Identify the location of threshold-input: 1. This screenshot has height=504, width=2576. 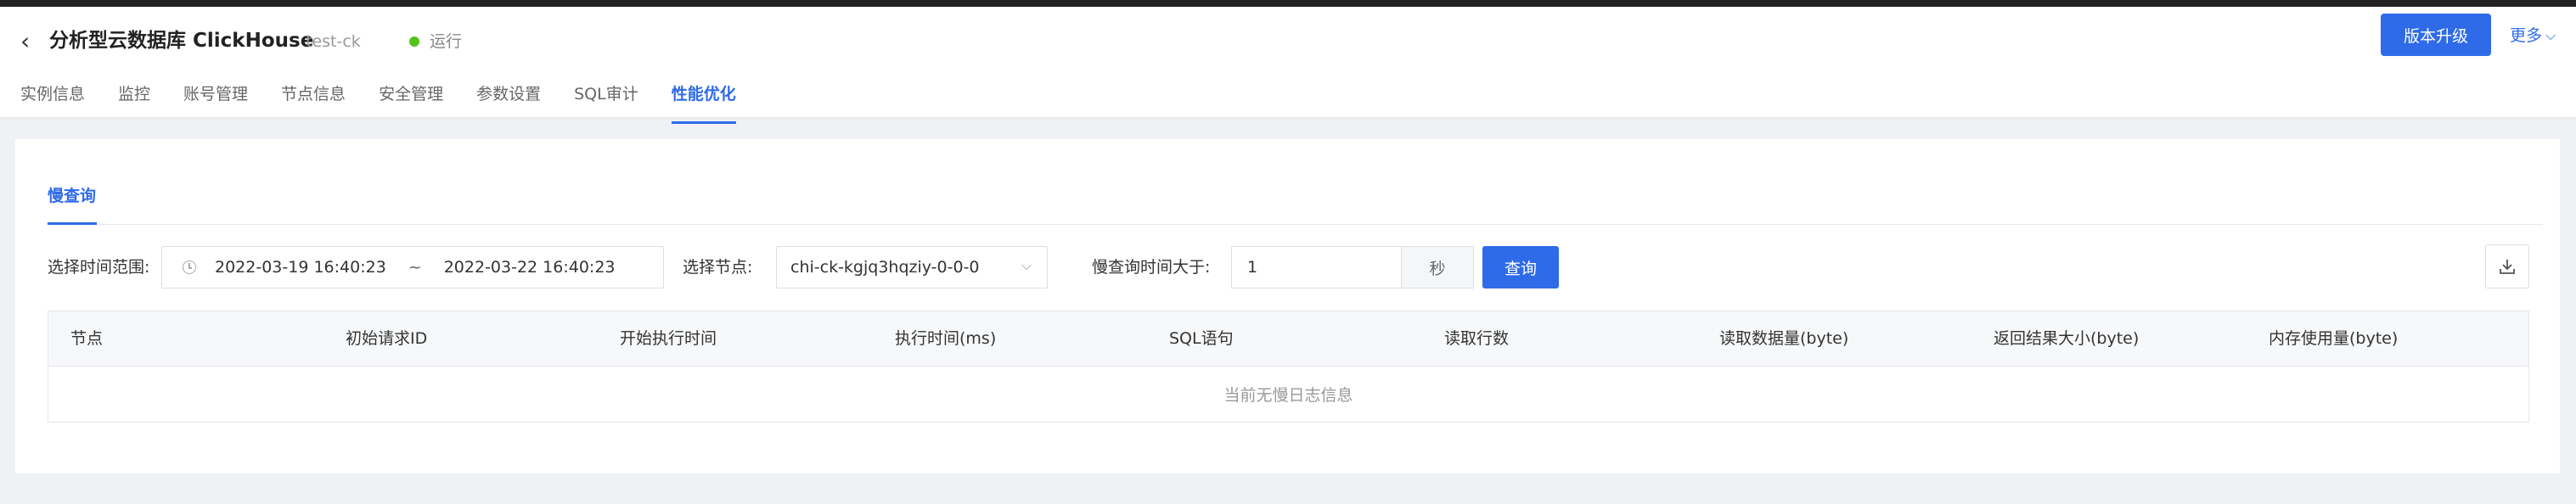
(1316, 267).